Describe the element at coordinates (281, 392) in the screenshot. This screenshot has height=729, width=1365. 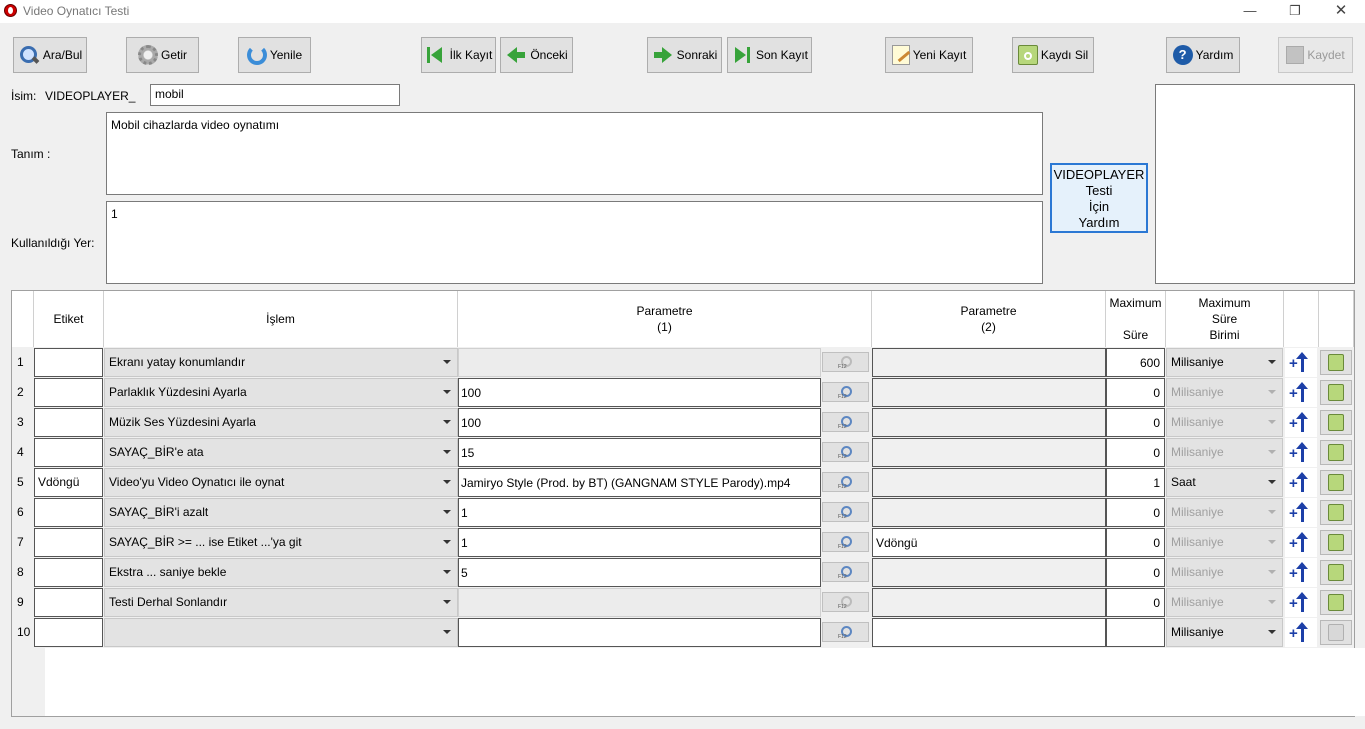
I see `operation-select: Parlaklık Yüzdesini Ayarla` at that location.